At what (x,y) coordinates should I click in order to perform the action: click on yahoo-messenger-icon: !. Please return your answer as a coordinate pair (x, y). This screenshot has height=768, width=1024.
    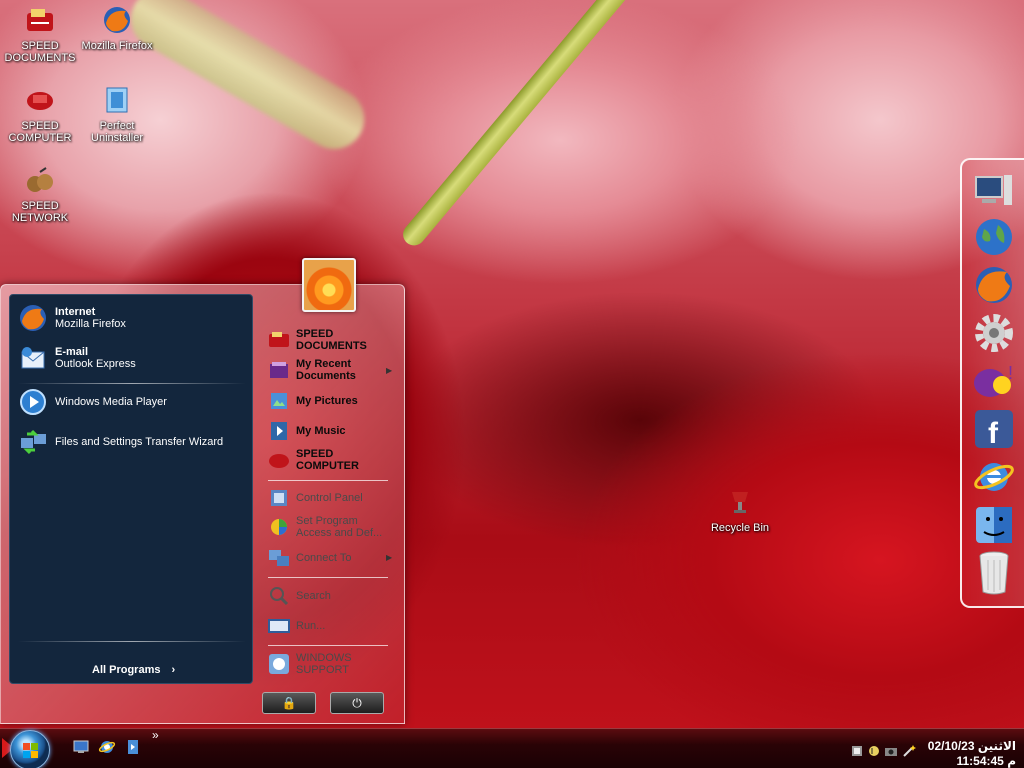
    Looking at the image, I should click on (994, 383).